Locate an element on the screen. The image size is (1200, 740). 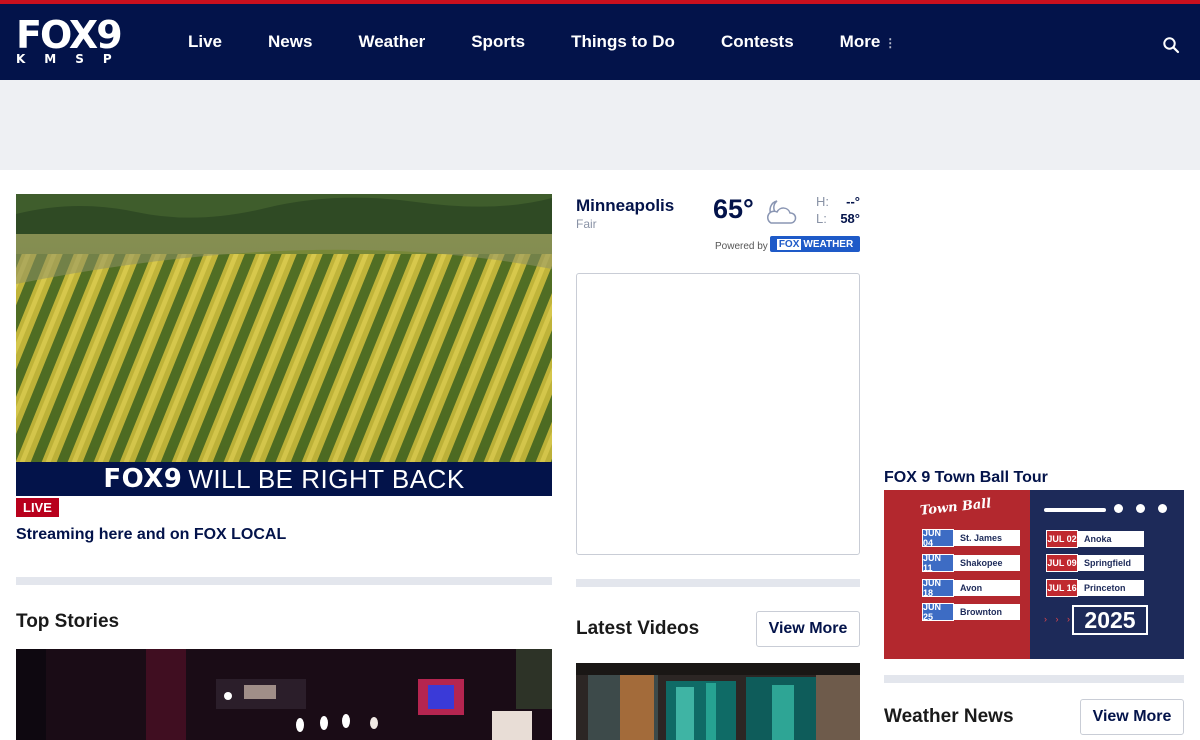
schedule-row: JUL 09 Springfield is located at coordinates (1095, 563).